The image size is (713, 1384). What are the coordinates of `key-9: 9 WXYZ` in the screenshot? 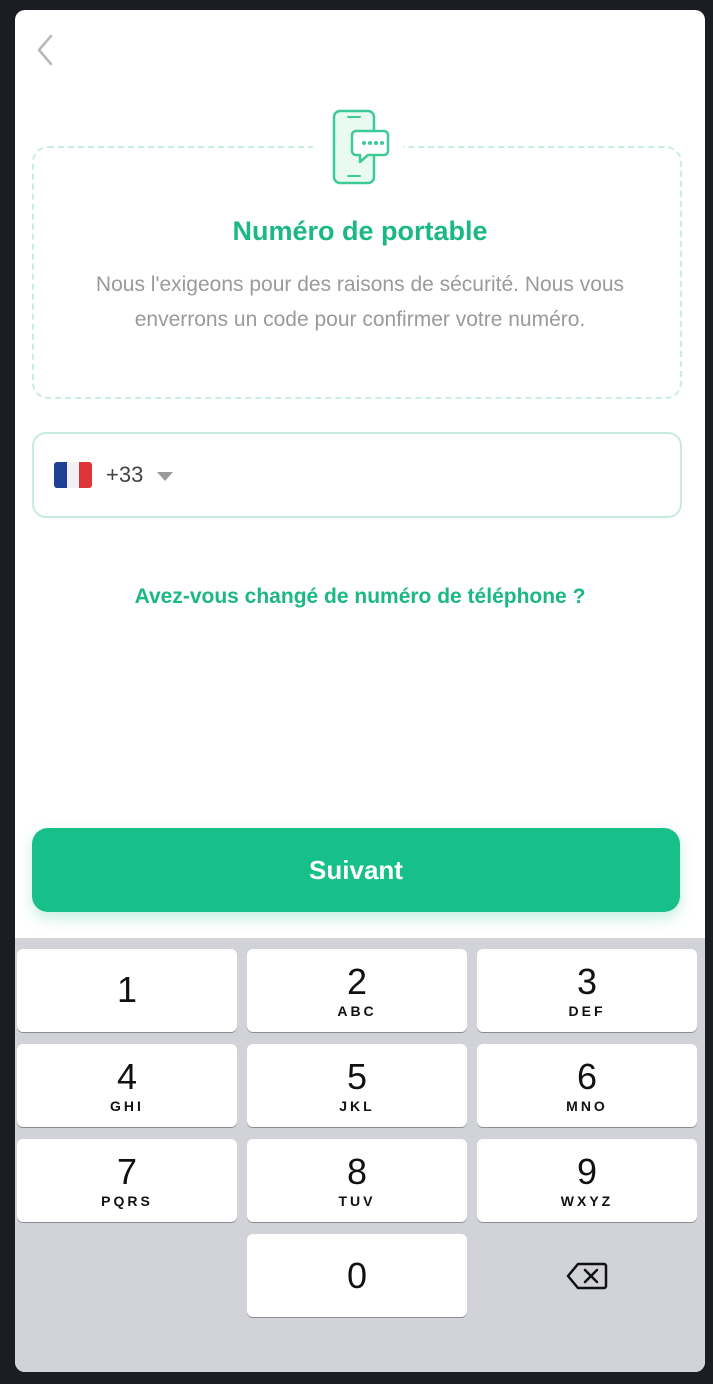 It's located at (587, 1180).